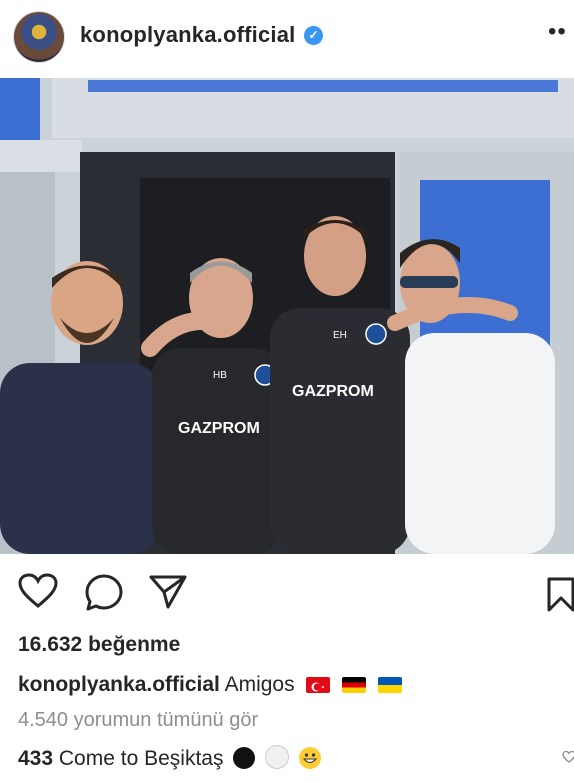 The image size is (574, 782). I want to click on shirt-sponsor-2: GAZPROM, so click(333, 391).